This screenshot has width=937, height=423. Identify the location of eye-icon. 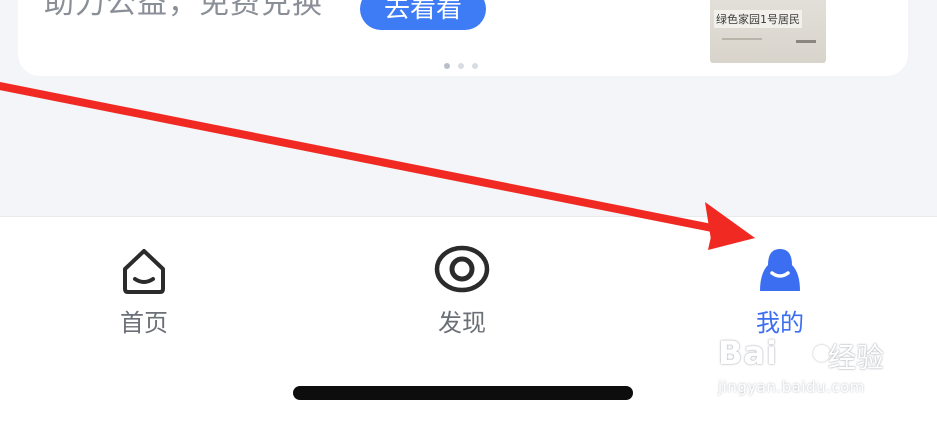
(462, 269).